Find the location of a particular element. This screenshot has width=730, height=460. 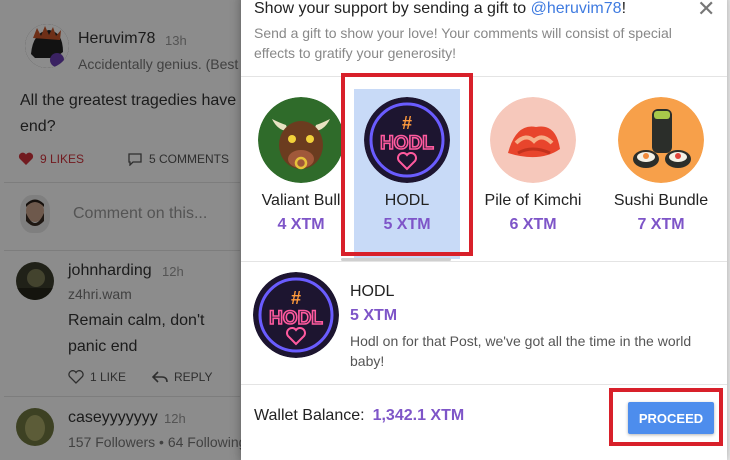

close-icon: ✕ is located at coordinates (706, 10).